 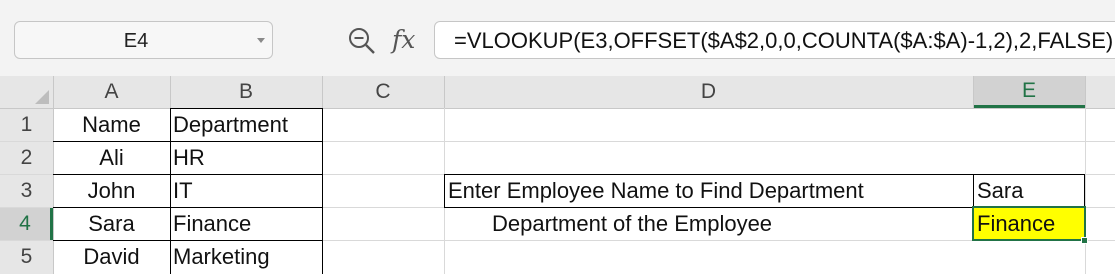 What do you see at coordinates (708, 223) in the screenshot?
I see `cell-d4: Department of the Employee` at bounding box center [708, 223].